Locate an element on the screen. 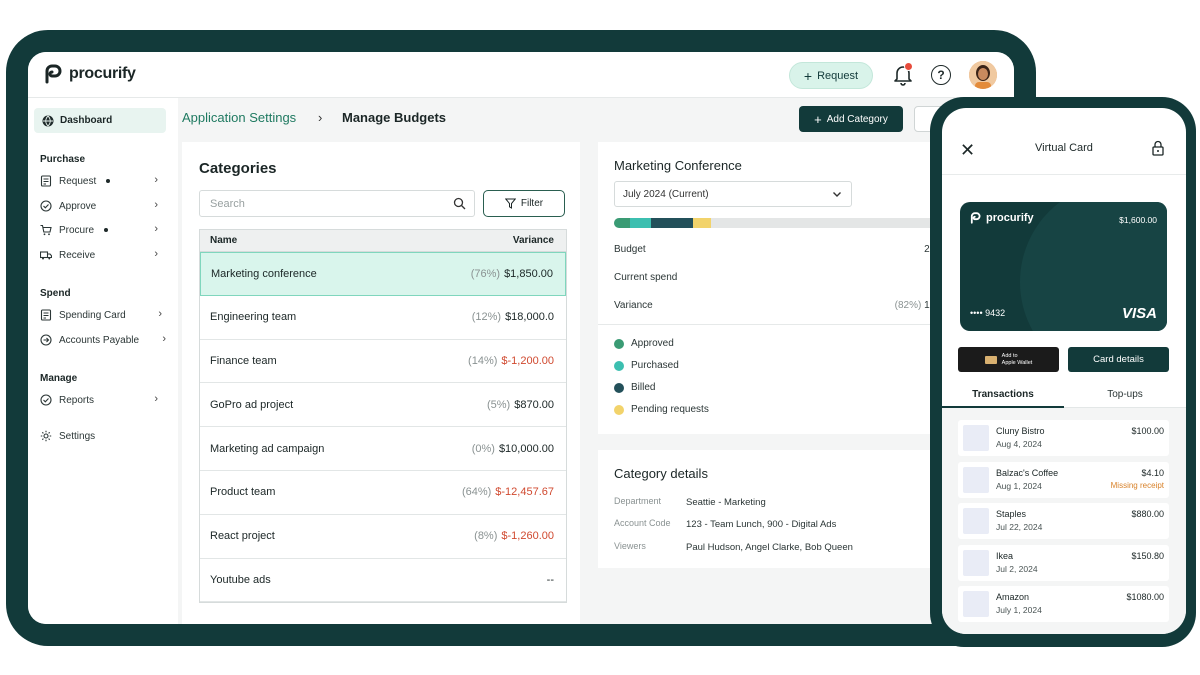 This screenshot has width=1200, height=675. notification-badge is located at coordinates (908, 66).